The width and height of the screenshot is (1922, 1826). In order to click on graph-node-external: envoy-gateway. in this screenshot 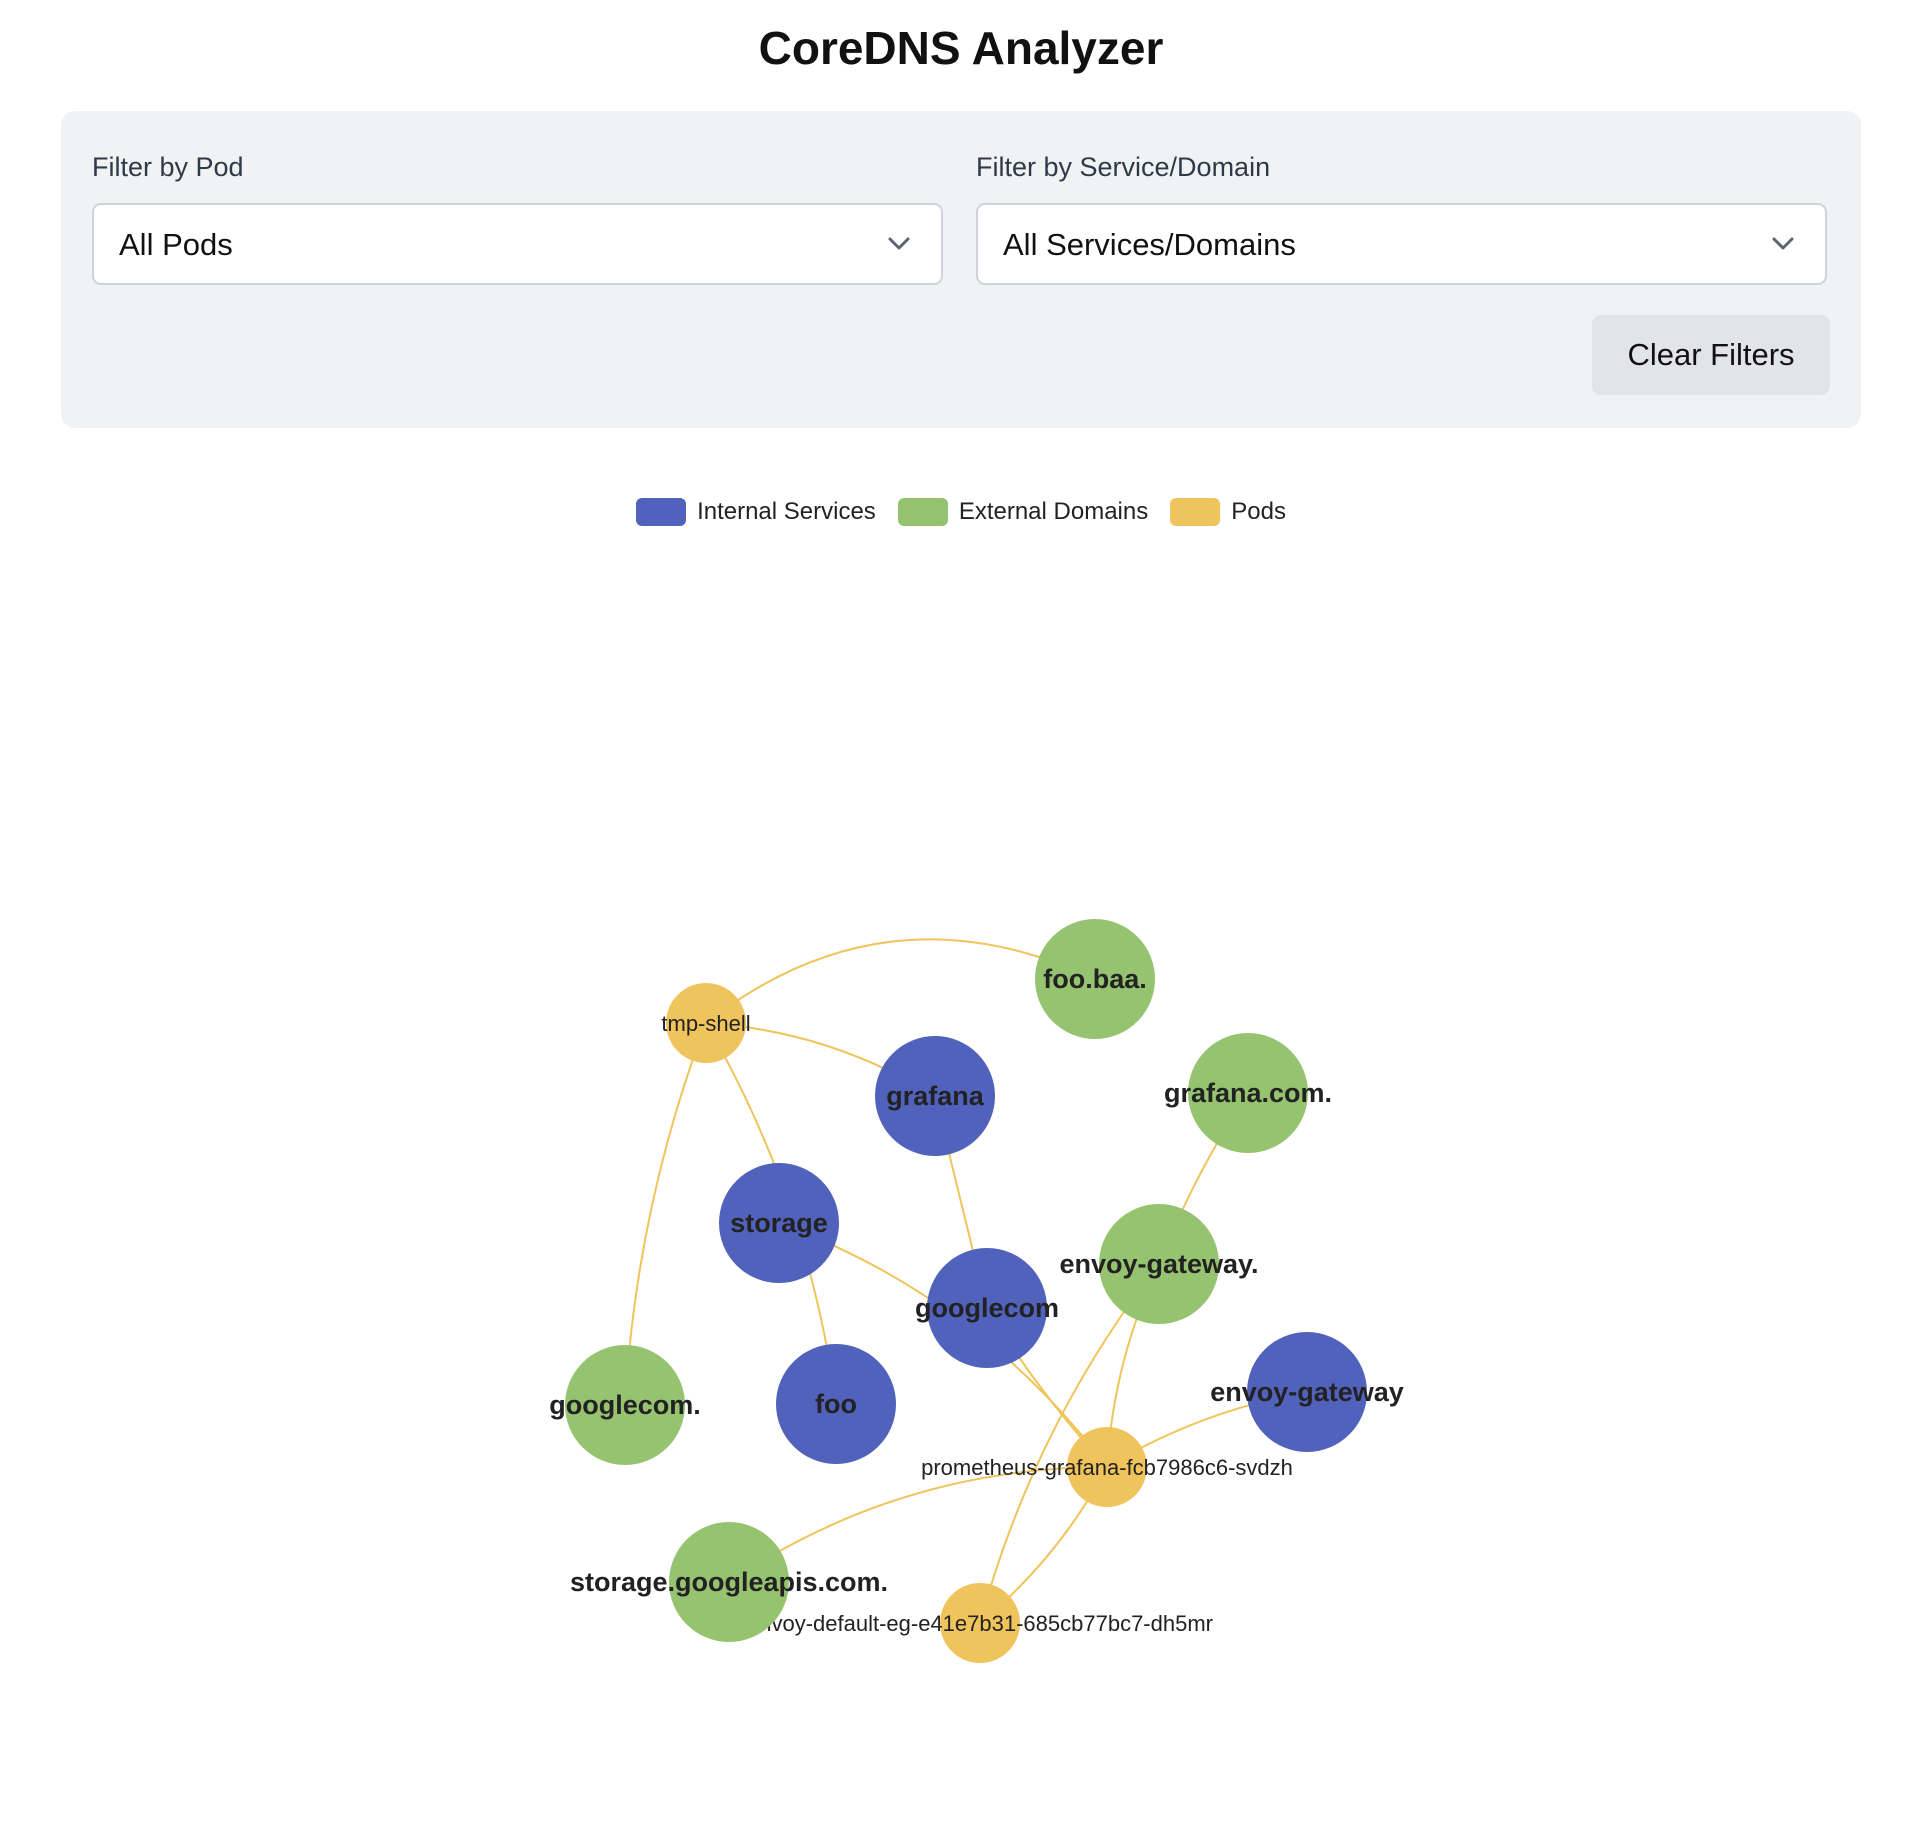, I will do `click(1159, 1264)`.